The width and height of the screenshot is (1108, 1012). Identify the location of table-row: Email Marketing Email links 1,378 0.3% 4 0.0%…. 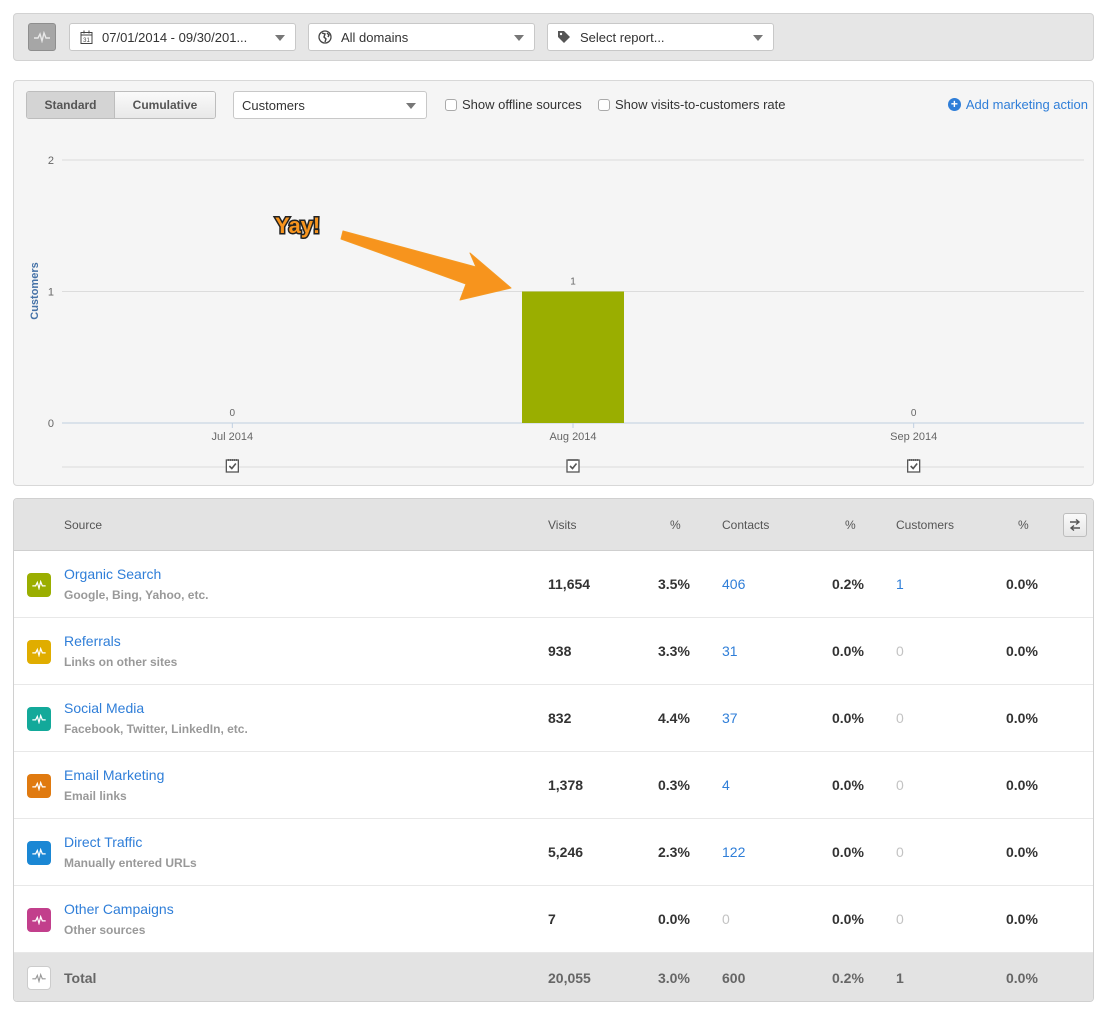
(553, 785).